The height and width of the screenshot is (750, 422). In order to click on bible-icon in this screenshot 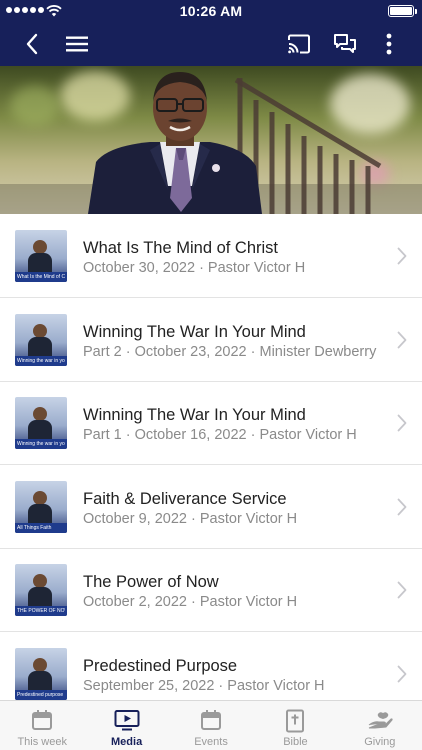, I will do `click(295, 723)`.